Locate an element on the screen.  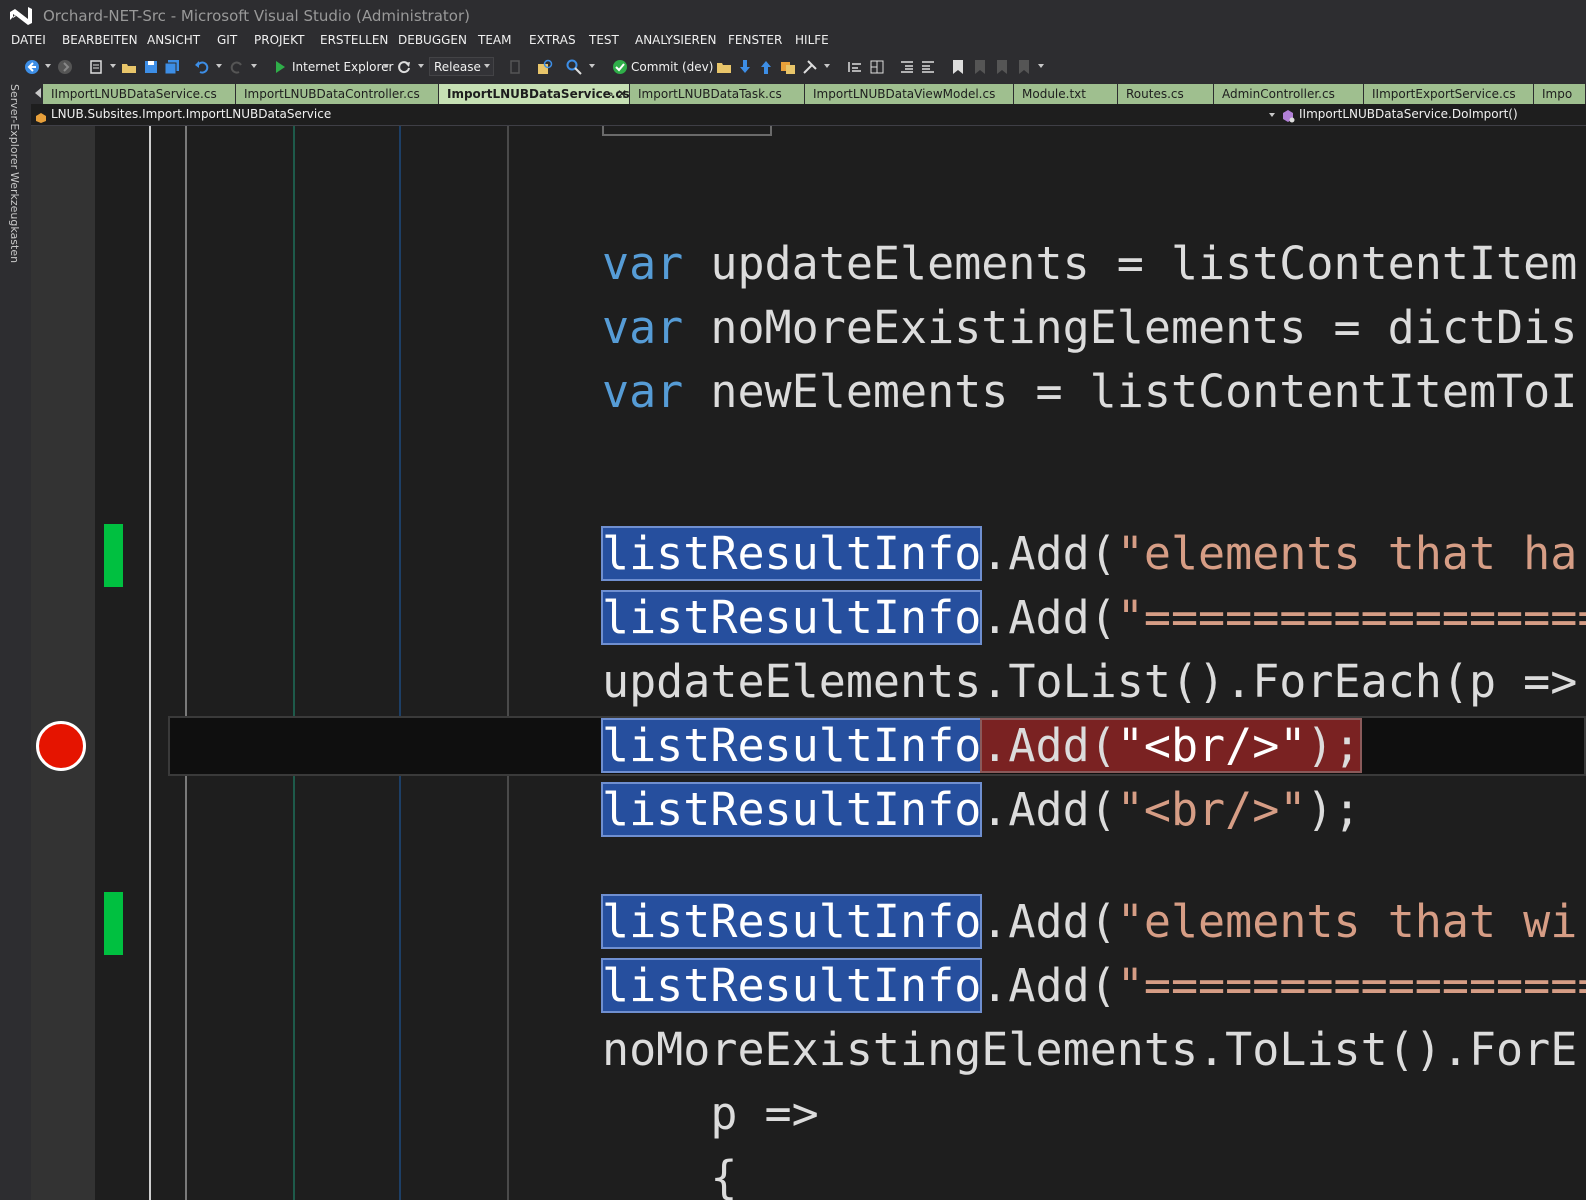
refresh-dropdown-caret is located at coordinates (421, 66).